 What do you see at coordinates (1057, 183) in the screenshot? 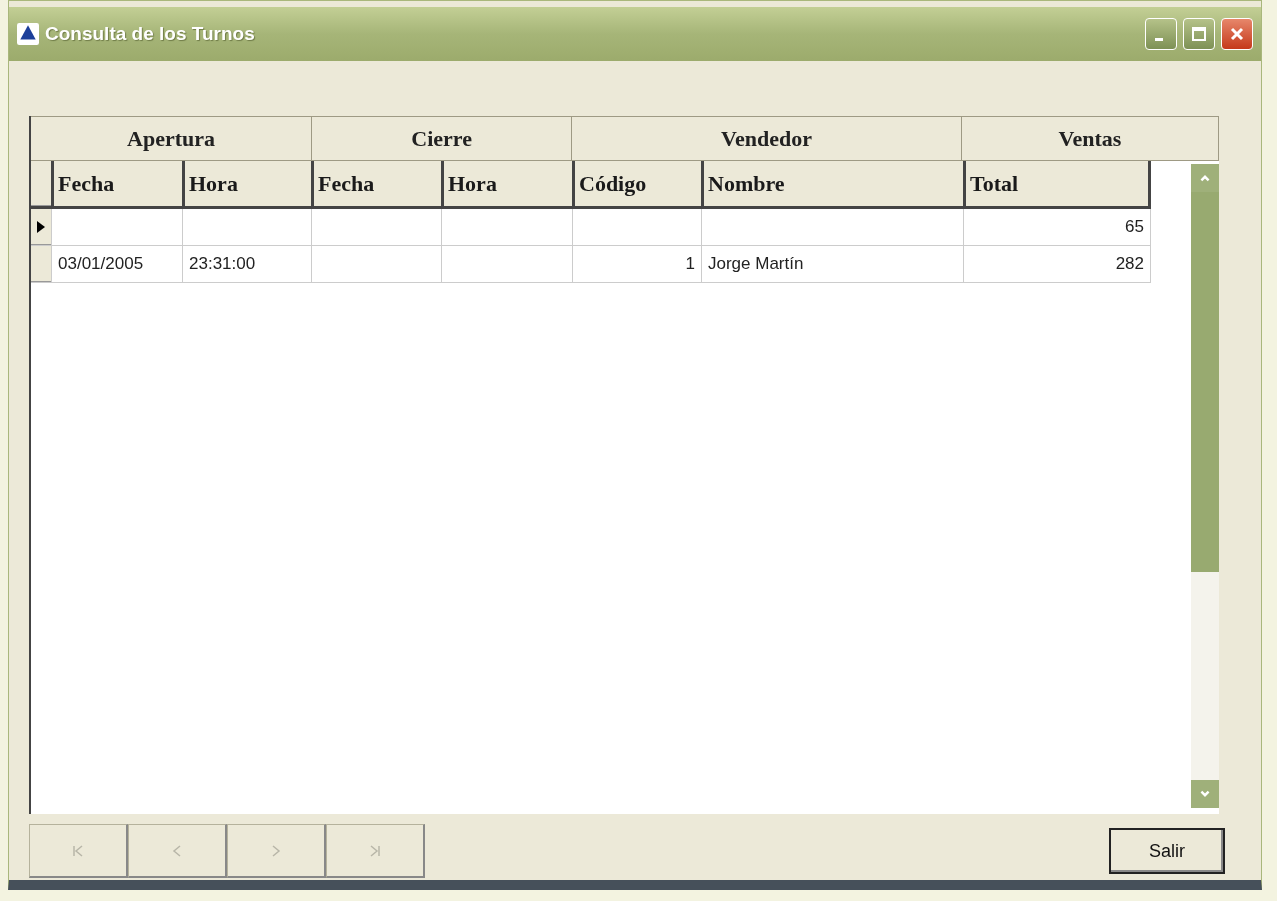
I see `column-header: Total` at bounding box center [1057, 183].